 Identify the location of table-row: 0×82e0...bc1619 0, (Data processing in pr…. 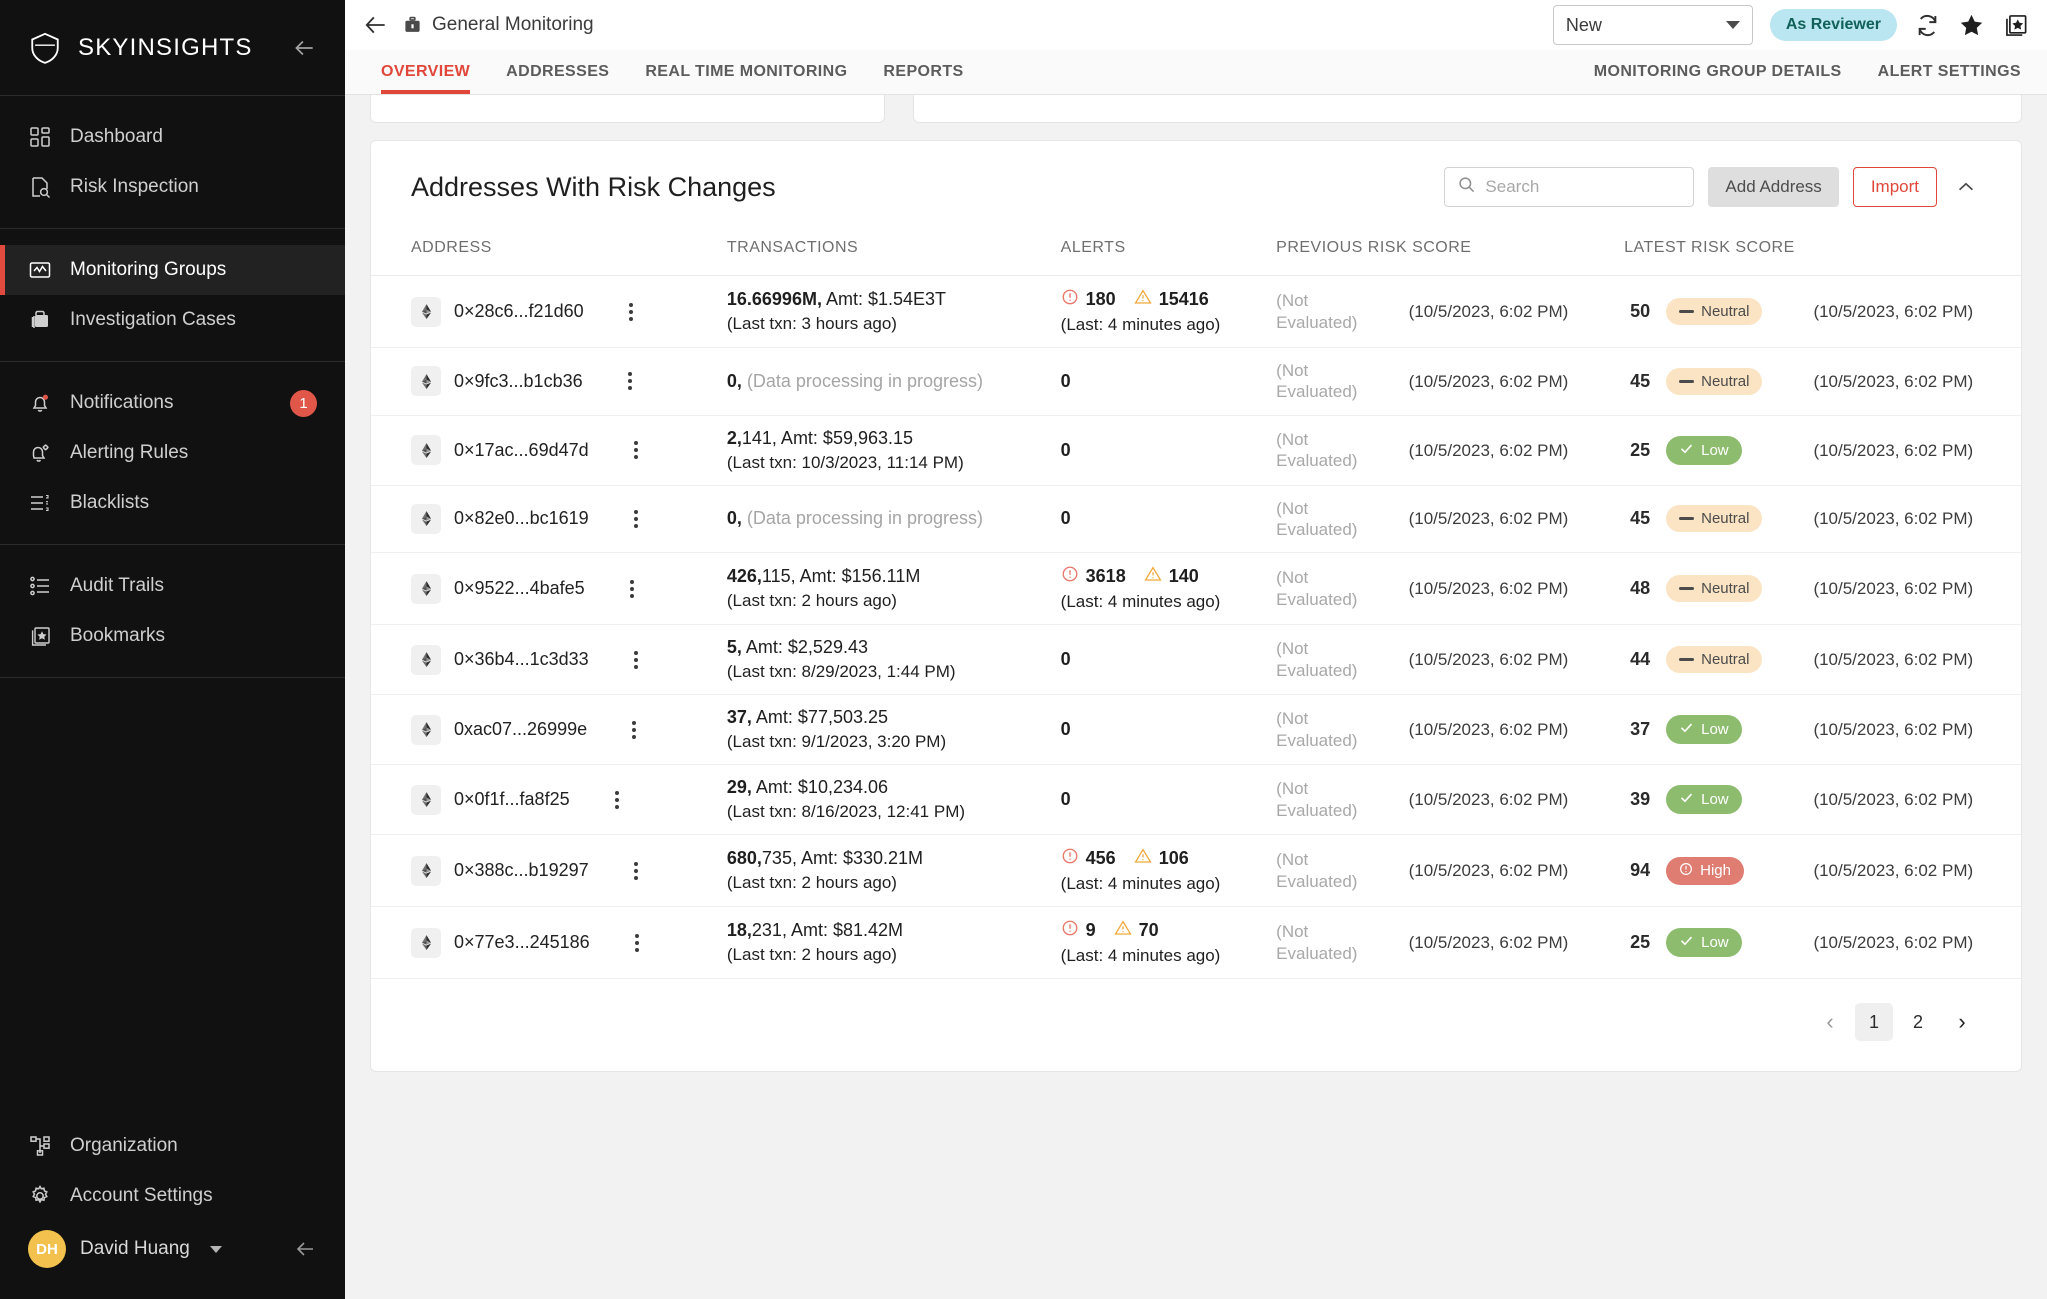
(1196, 519).